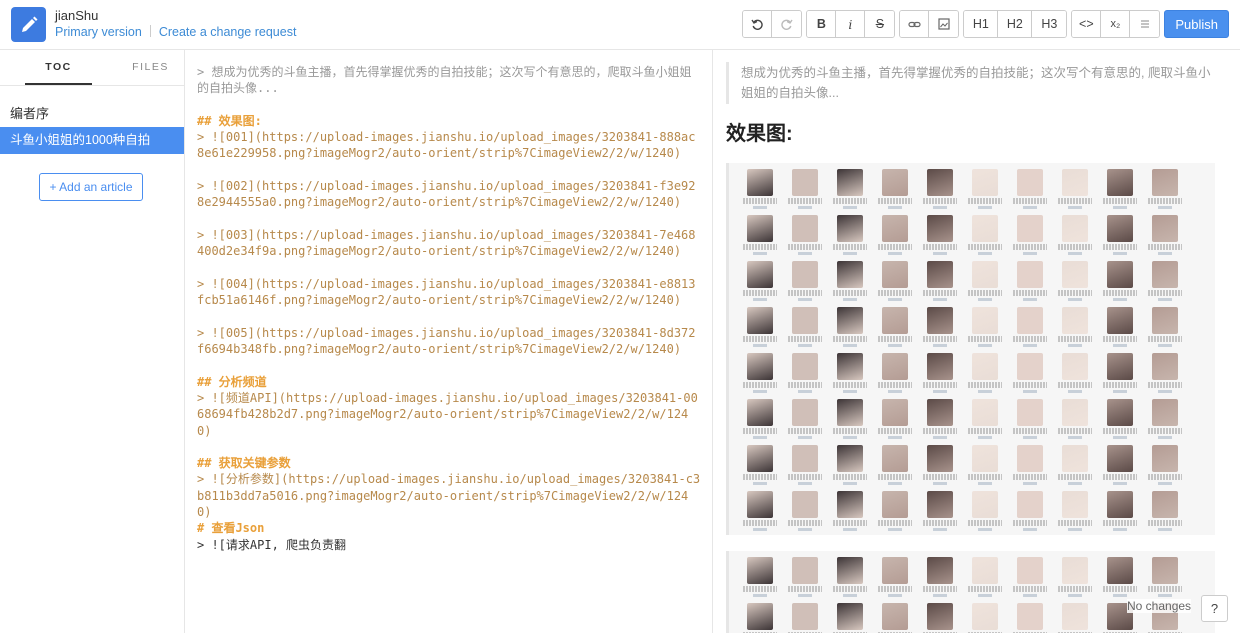 The width and height of the screenshot is (1240, 633). Describe the element at coordinates (787, 24) in the screenshot. I see `redo-button` at that location.